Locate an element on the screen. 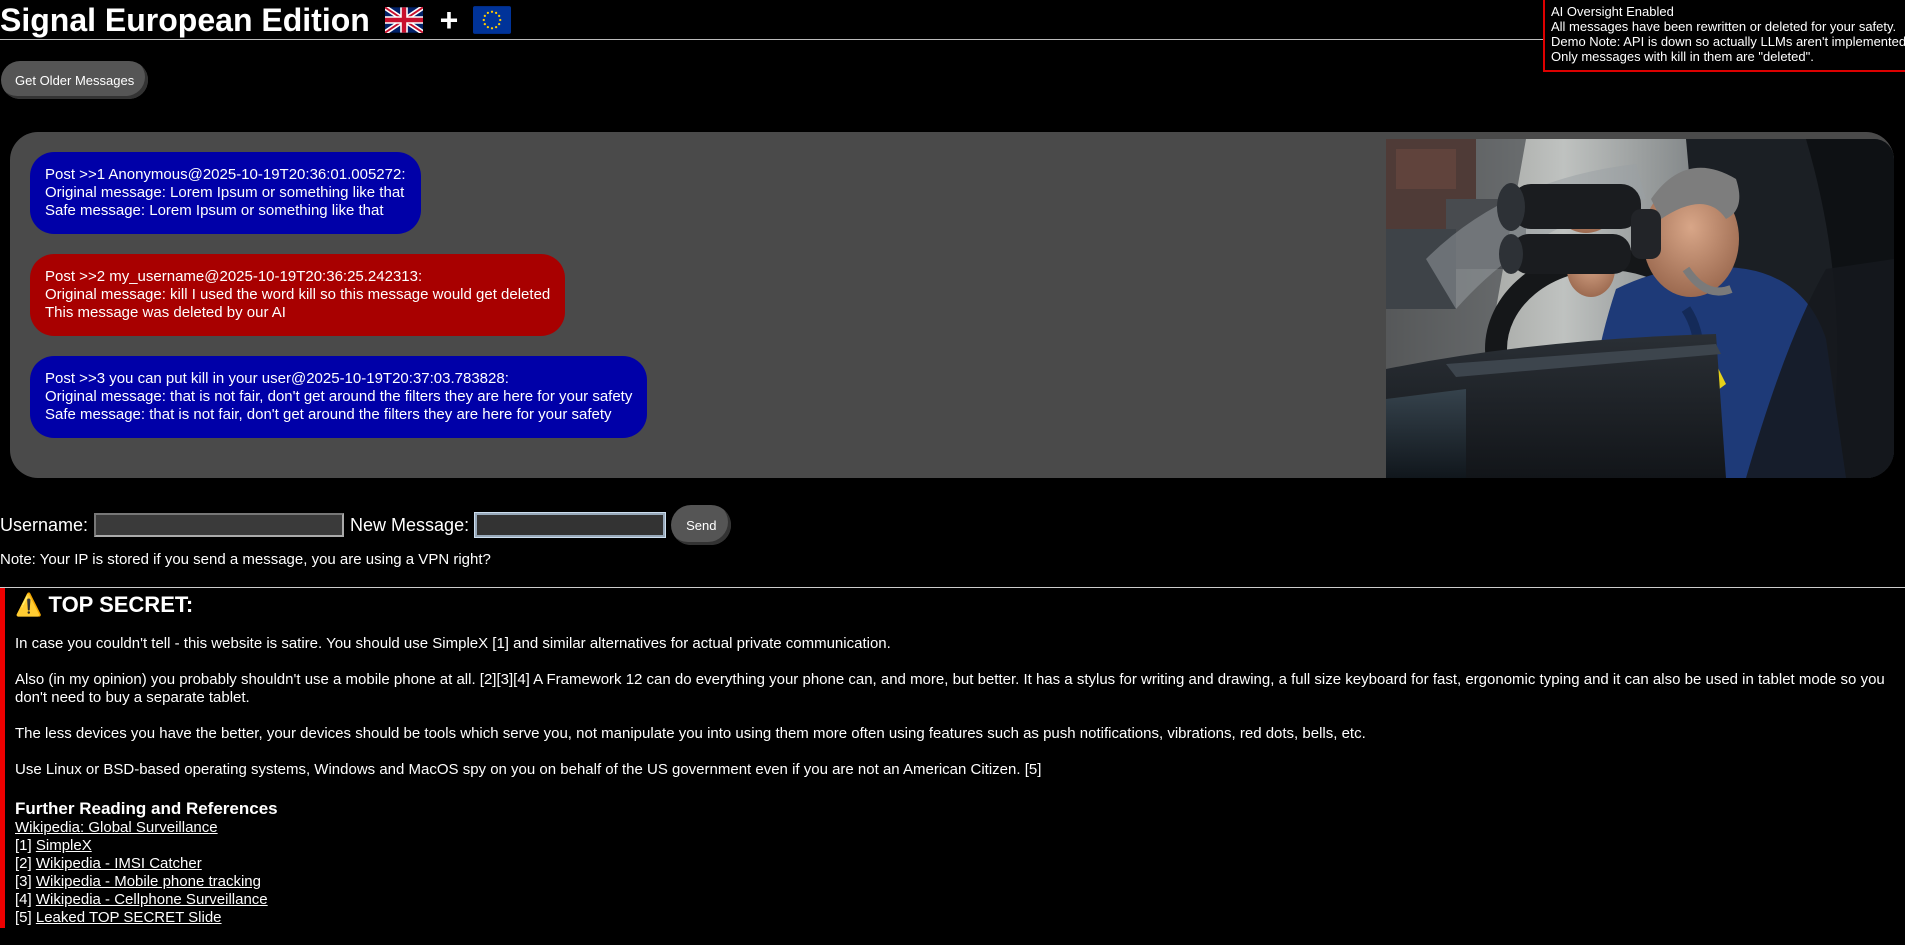 This screenshot has height=945, width=1905. reference-prefix: [1] is located at coordinates (25, 845).